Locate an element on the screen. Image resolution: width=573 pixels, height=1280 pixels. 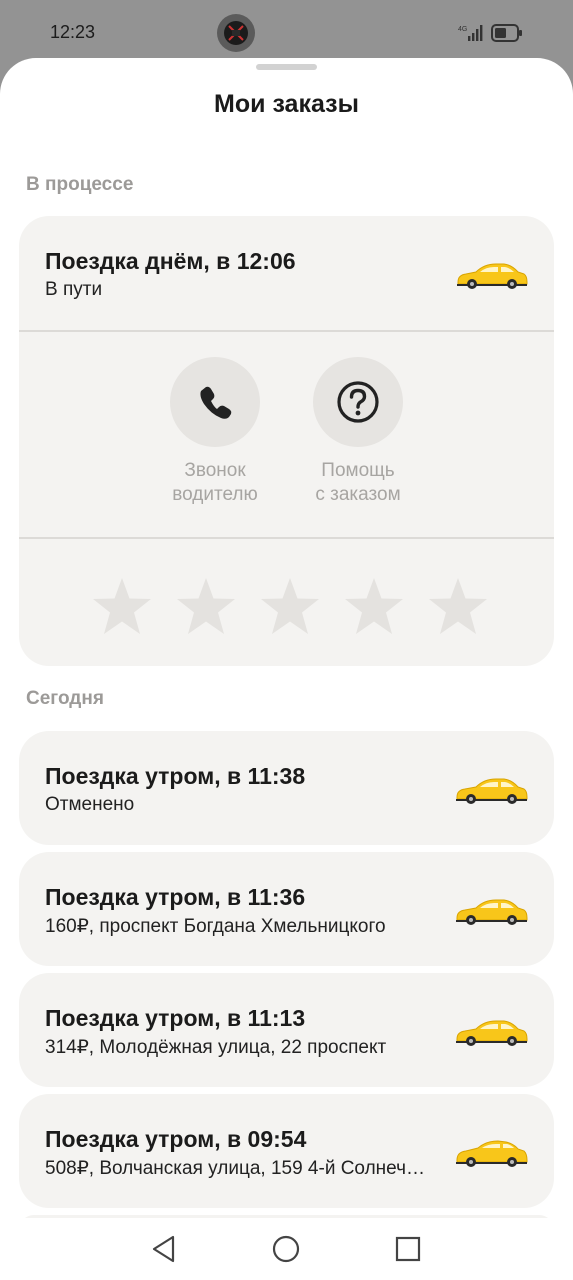
order-card: Поездка утром, в 11:38 Отменено is located at coordinates (286, 788).